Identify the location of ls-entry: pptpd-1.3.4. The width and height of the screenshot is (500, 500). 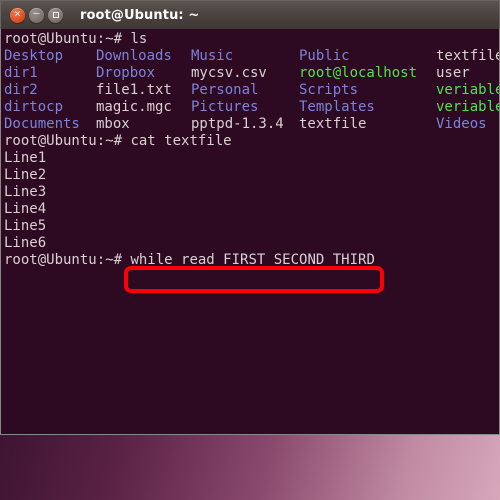
(237, 124).